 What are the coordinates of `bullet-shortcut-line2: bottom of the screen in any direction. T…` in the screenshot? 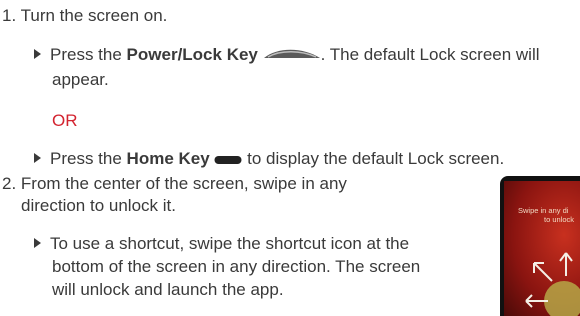 It's located at (236, 266).